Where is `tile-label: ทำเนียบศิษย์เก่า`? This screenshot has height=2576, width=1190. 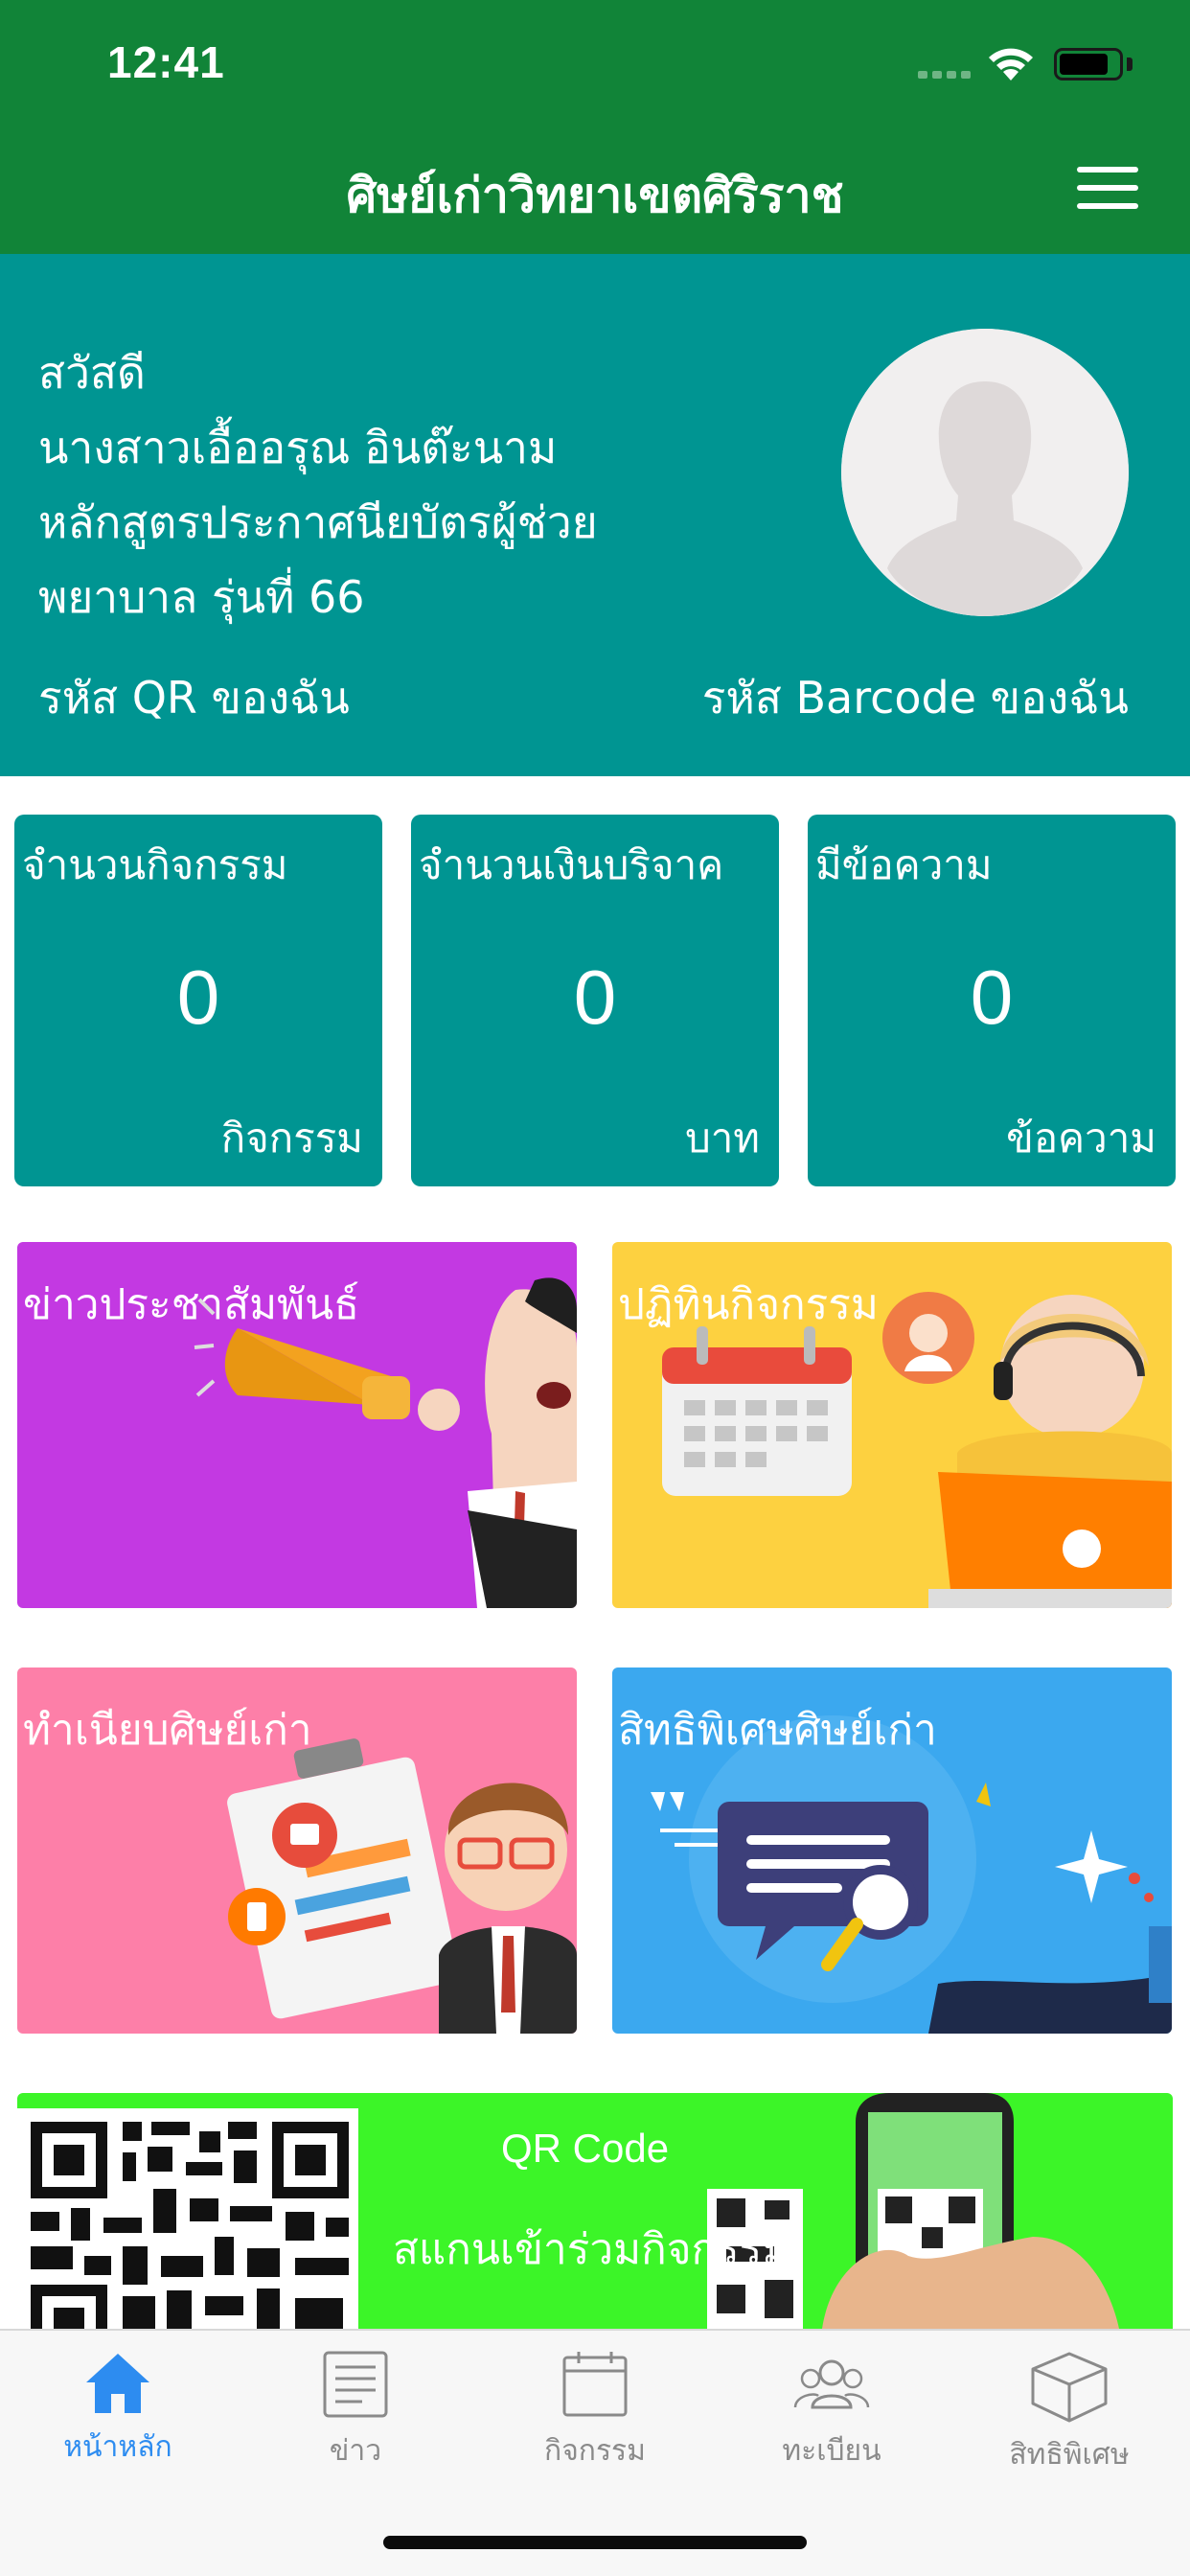
tile-label: ทำเนียบศิษย์เก่า is located at coordinates (167, 1730).